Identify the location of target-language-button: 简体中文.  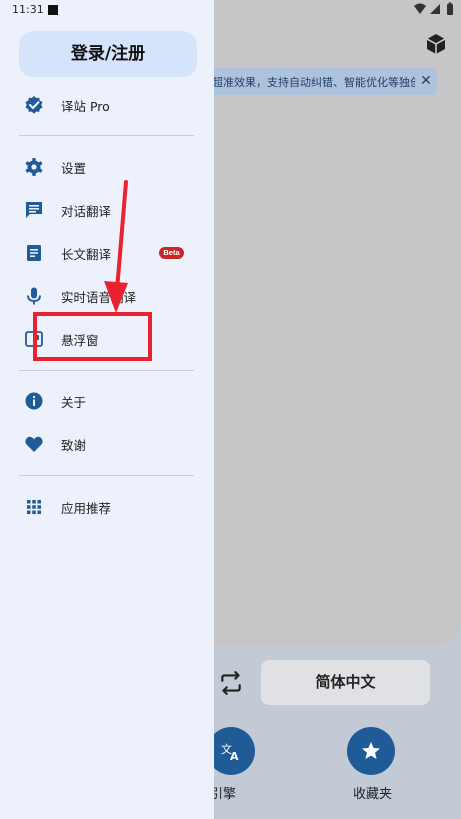
(345, 682).